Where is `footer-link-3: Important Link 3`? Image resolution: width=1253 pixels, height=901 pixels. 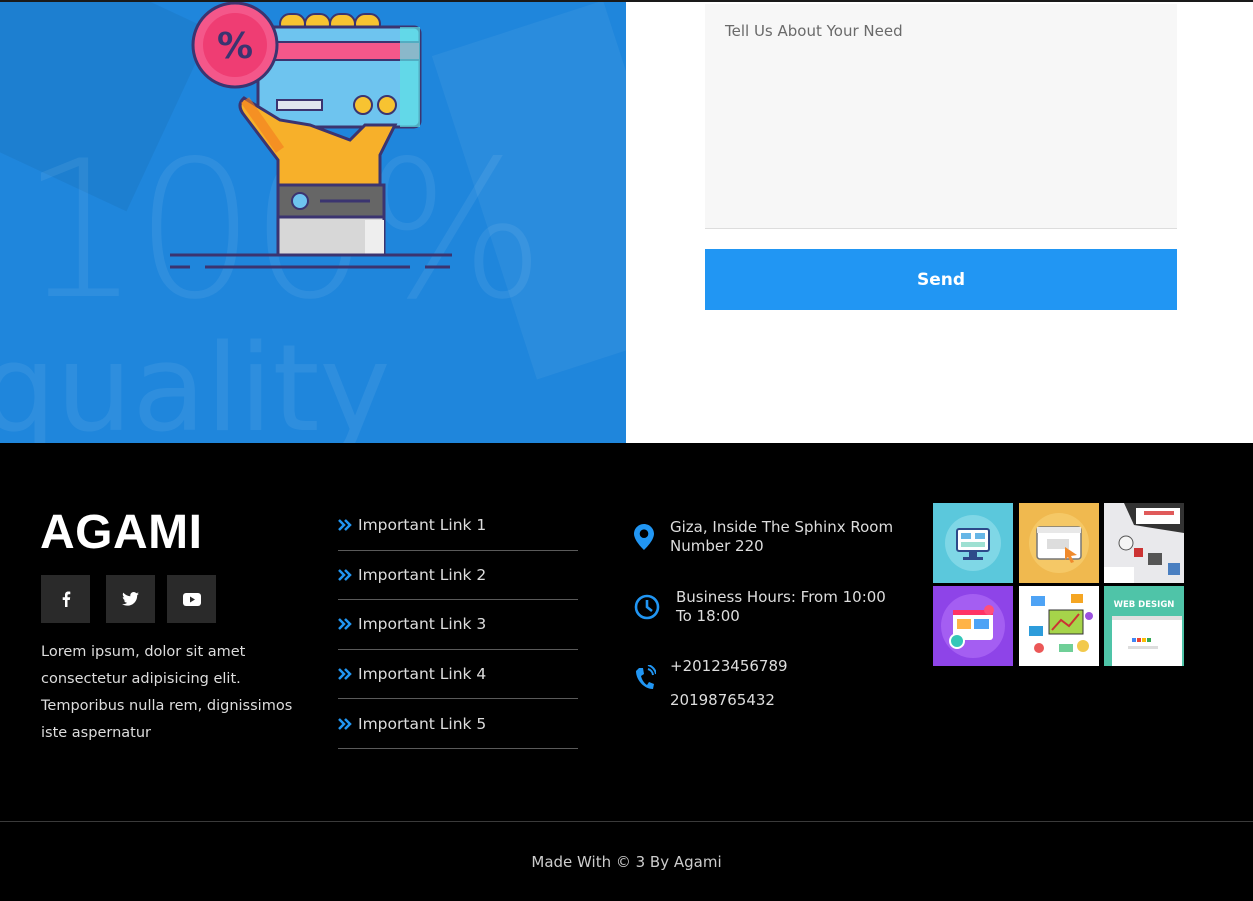 footer-link-3: Important Link 3 is located at coordinates (458, 625).